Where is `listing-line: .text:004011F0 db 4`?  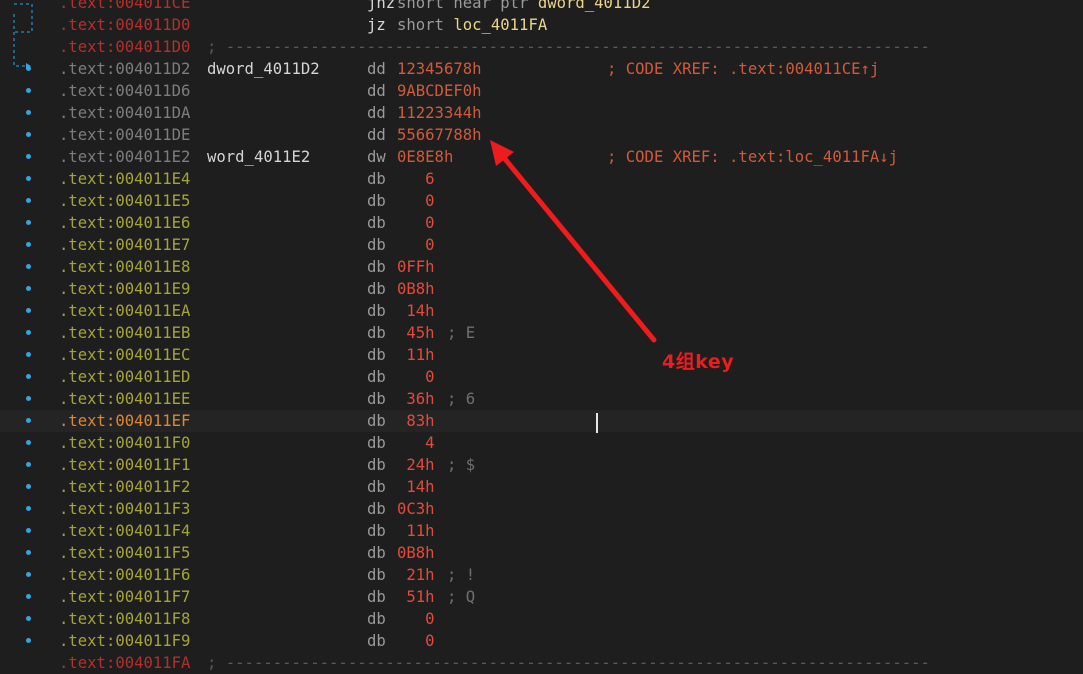
listing-line: .text:004011F0 db 4 is located at coordinates (541, 443).